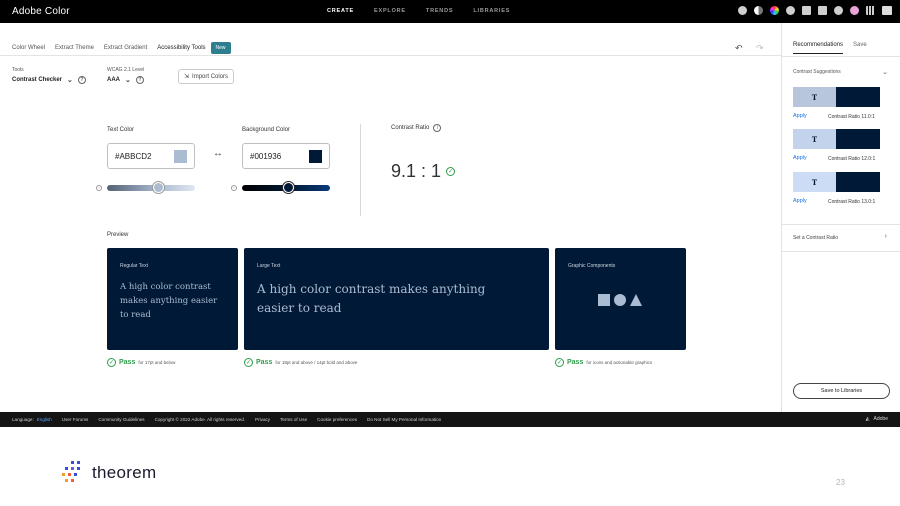 The height and width of the screenshot is (506, 900). What do you see at coordinates (180, 156) in the screenshot?
I see `text-color-swatch` at bounding box center [180, 156].